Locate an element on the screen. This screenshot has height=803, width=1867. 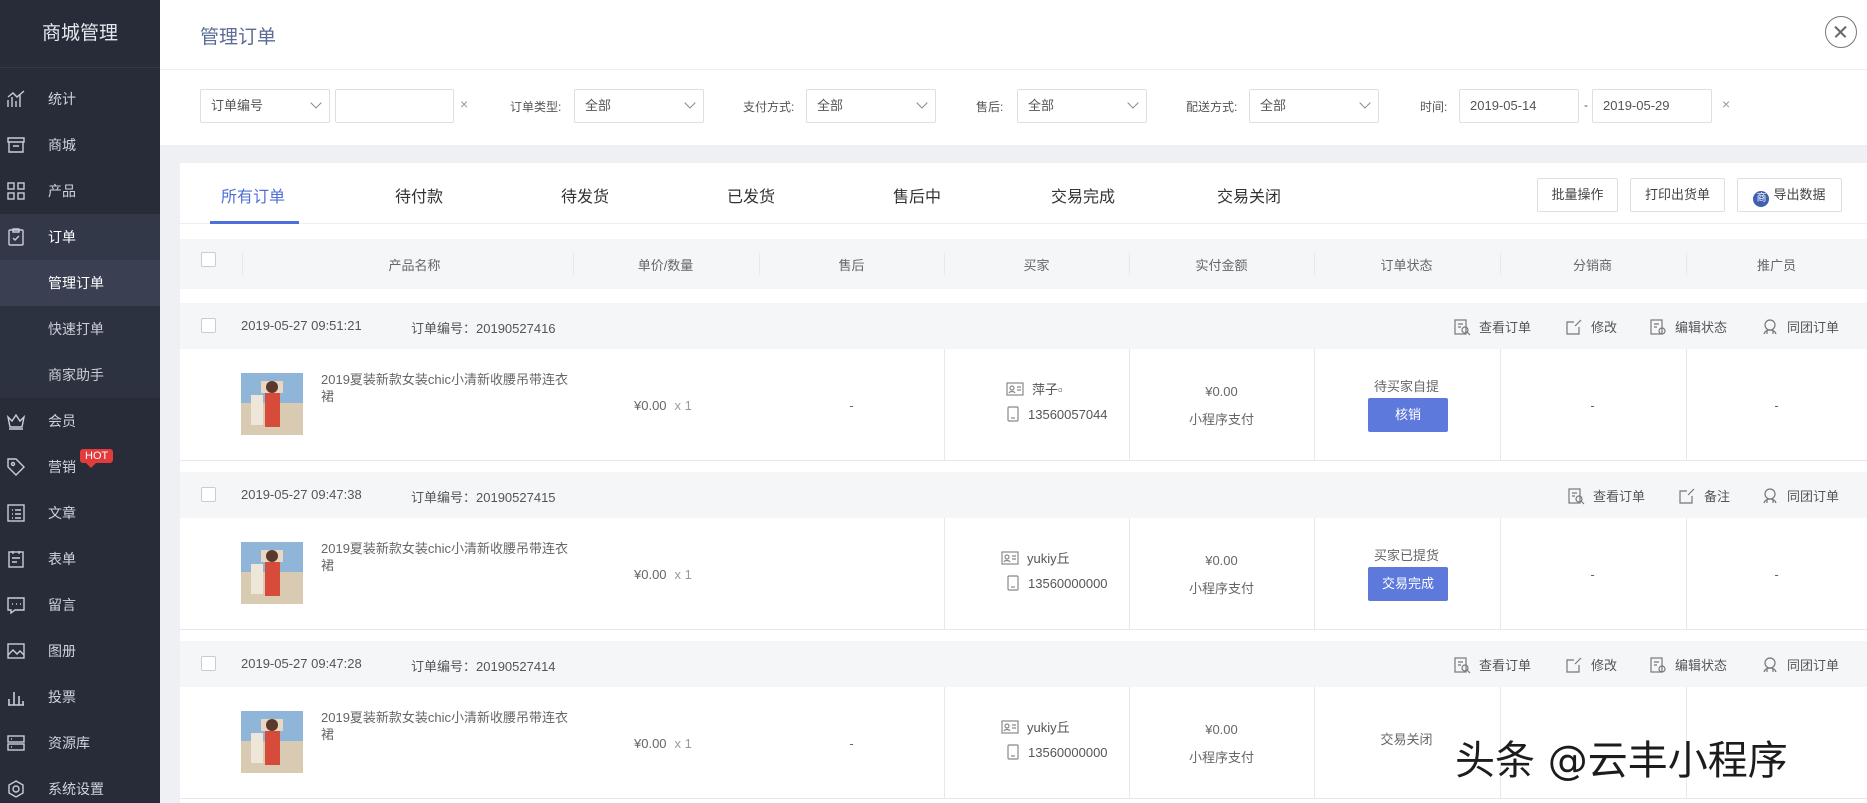
column-header-after-sale: 售后 is located at coordinates (851, 265).